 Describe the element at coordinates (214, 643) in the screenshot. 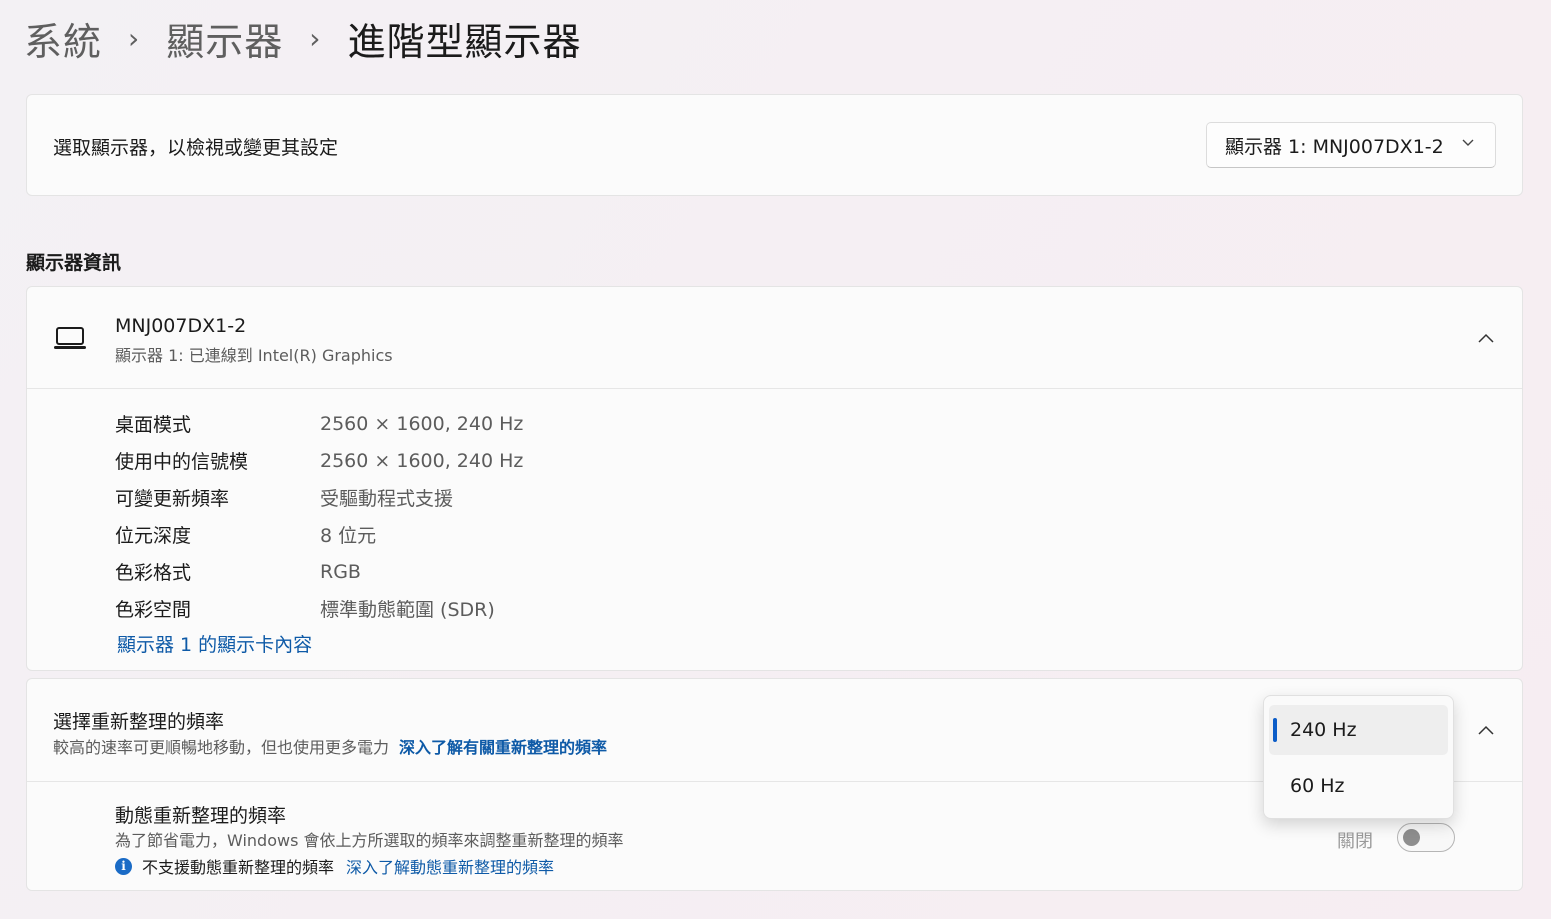

I see `adapter-properties-link: 顯示器 1 的顯示卡內容` at that location.